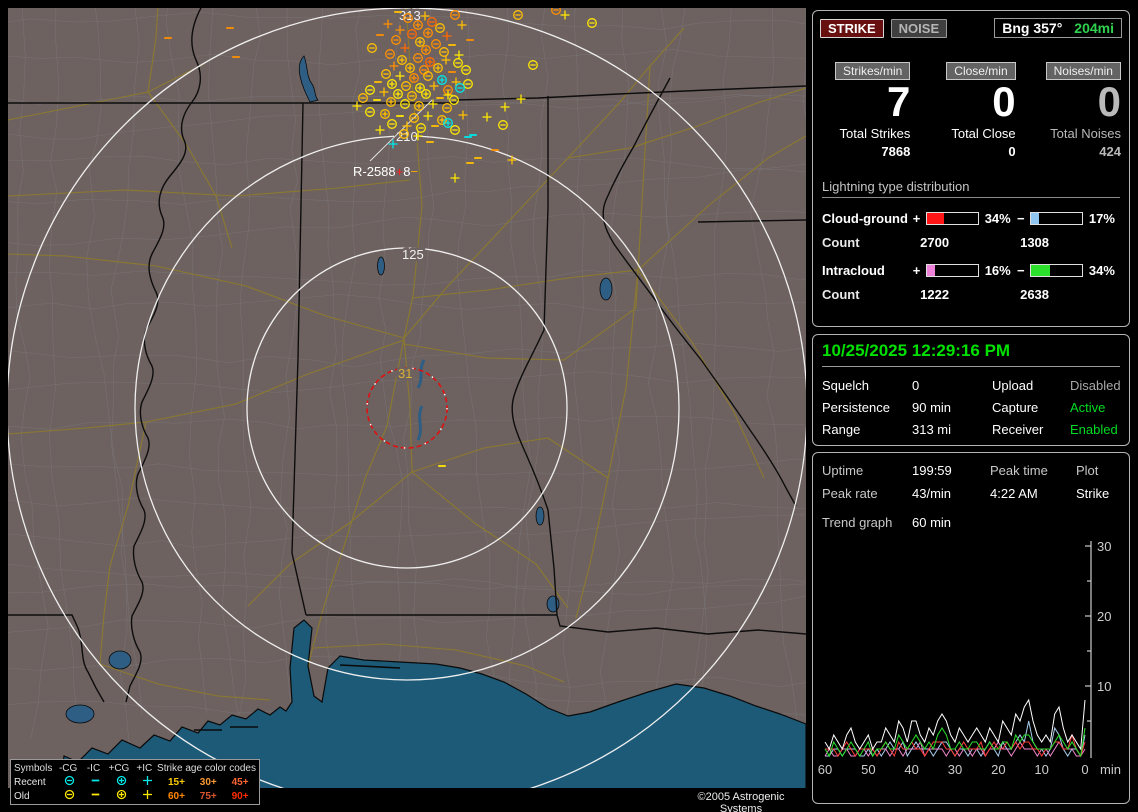 The width and height of the screenshot is (1138, 812). I want to click on neg-cg-bar, so click(1056, 218).